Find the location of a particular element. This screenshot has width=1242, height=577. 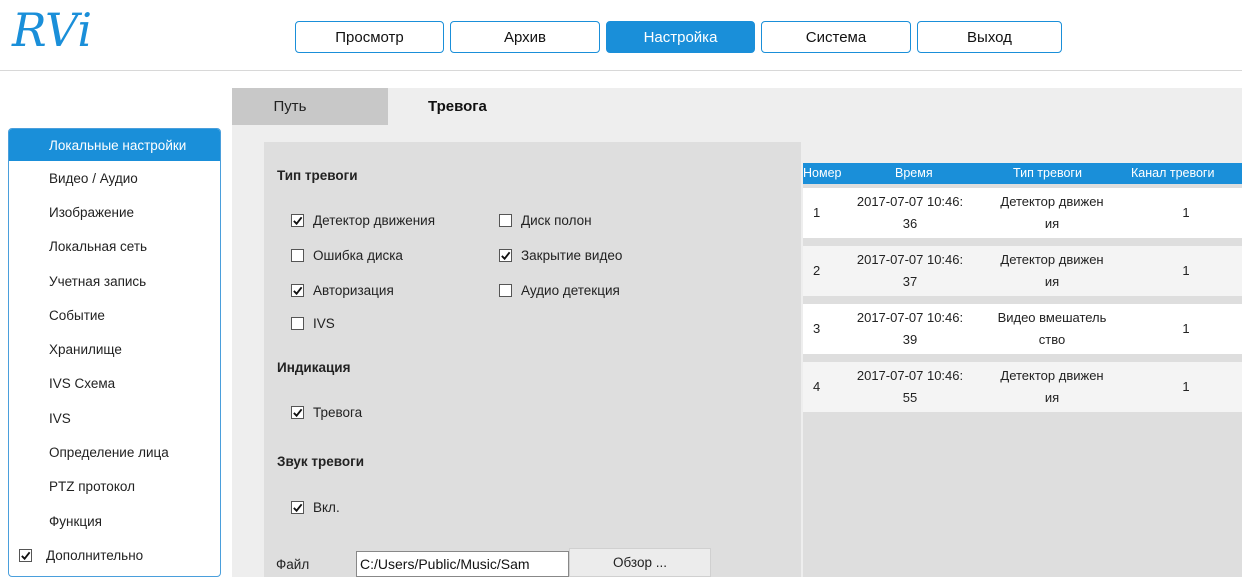

nav-exit-button: Выход is located at coordinates (989, 37).